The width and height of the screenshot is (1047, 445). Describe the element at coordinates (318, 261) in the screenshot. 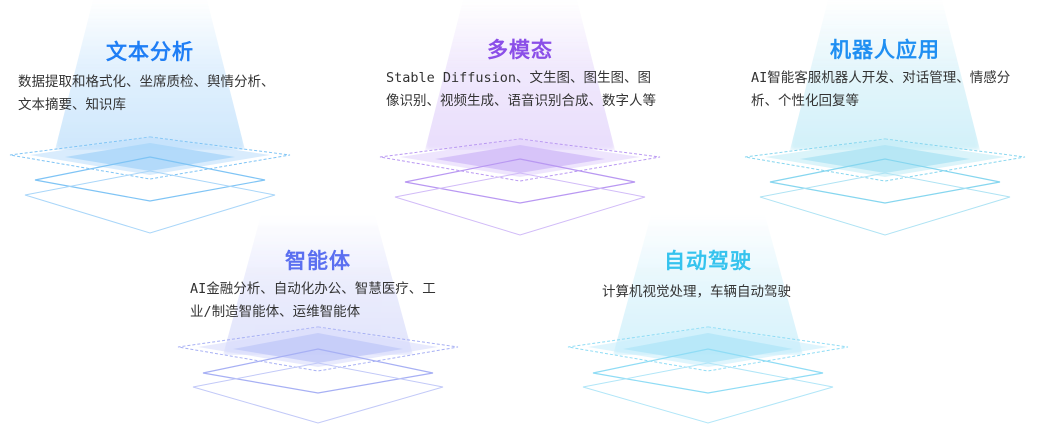

I see `card-title: 智能体` at that location.